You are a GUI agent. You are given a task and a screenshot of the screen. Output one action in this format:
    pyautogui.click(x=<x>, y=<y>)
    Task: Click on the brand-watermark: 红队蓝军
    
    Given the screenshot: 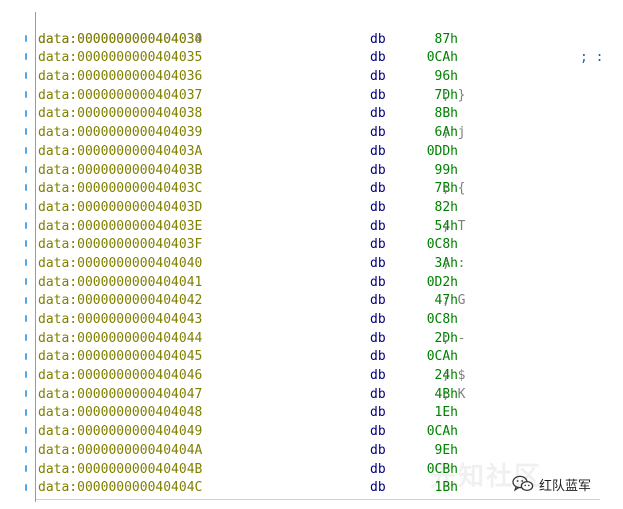 What is the action you would take?
    pyautogui.click(x=551, y=484)
    